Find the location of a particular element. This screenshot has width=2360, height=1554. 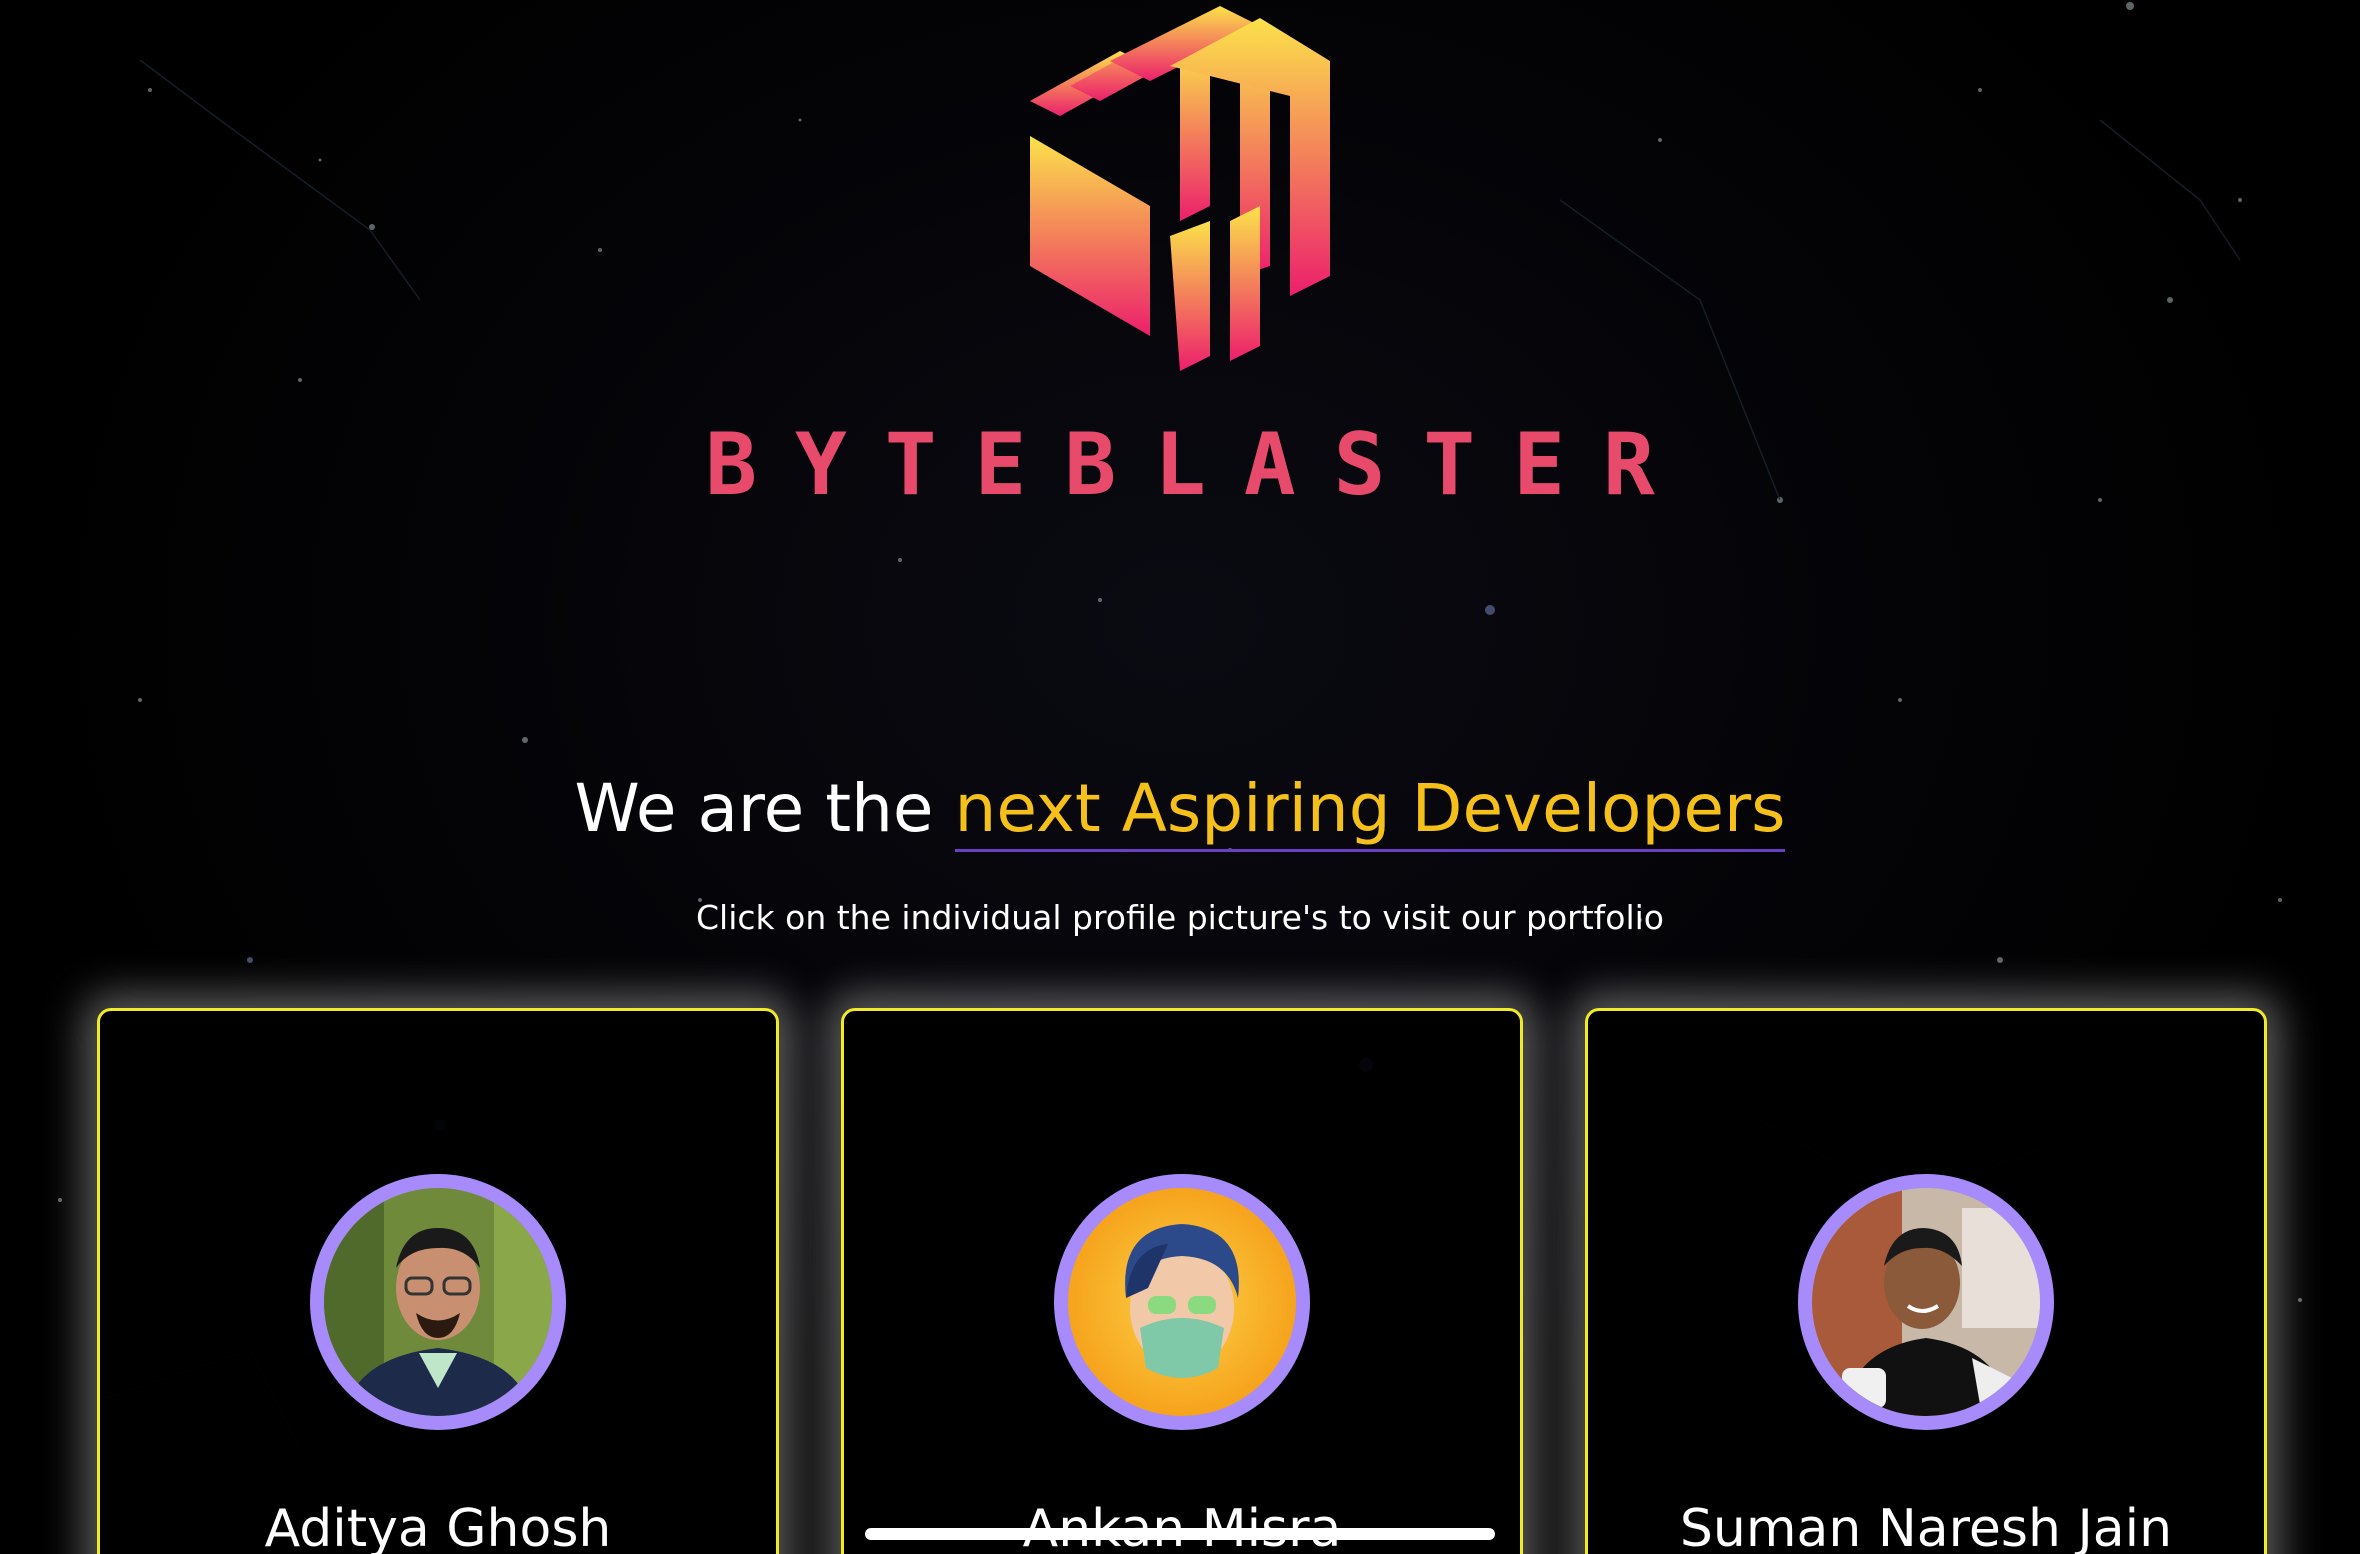

profile-avatar-ankan is located at coordinates (1182, 1302).